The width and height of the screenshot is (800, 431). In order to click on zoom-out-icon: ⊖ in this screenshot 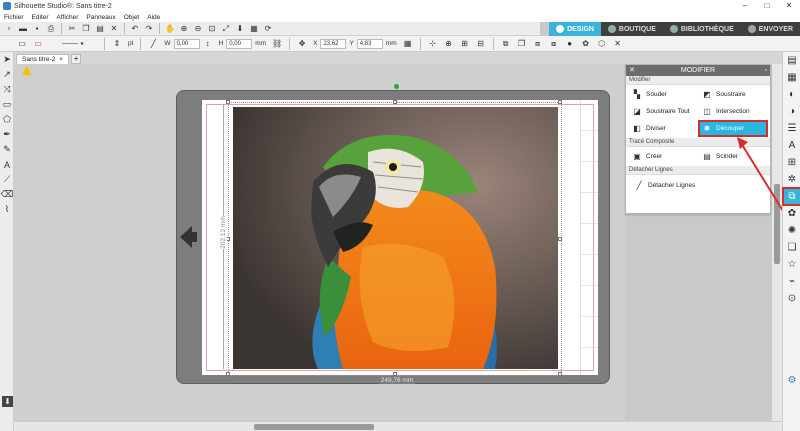, I will do `click(198, 28)`.